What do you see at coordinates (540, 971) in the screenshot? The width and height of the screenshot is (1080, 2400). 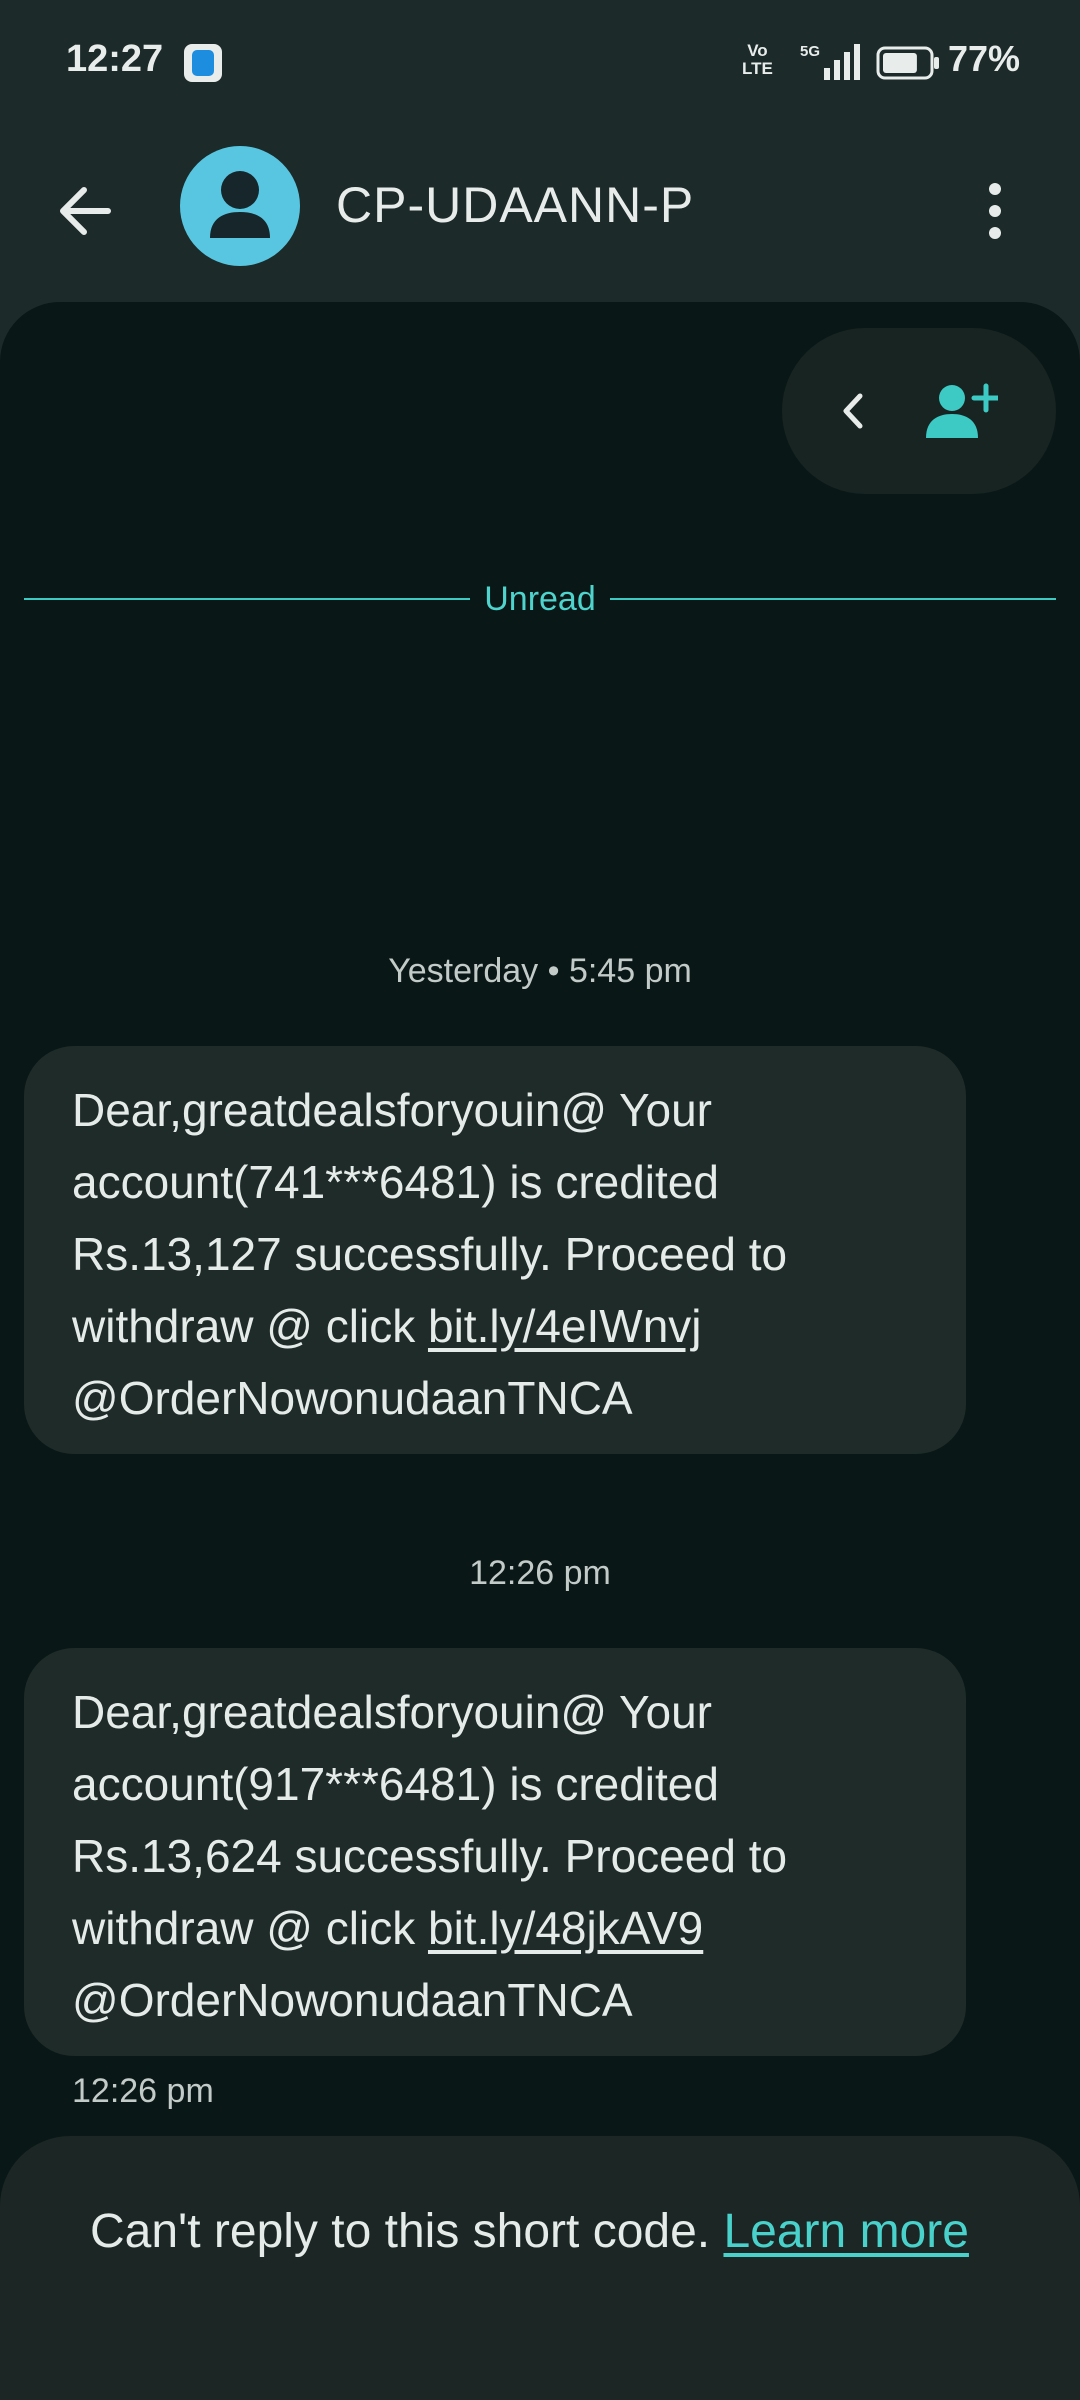 I see `message-timestamp: Yesterday • 5:45 pm` at bounding box center [540, 971].